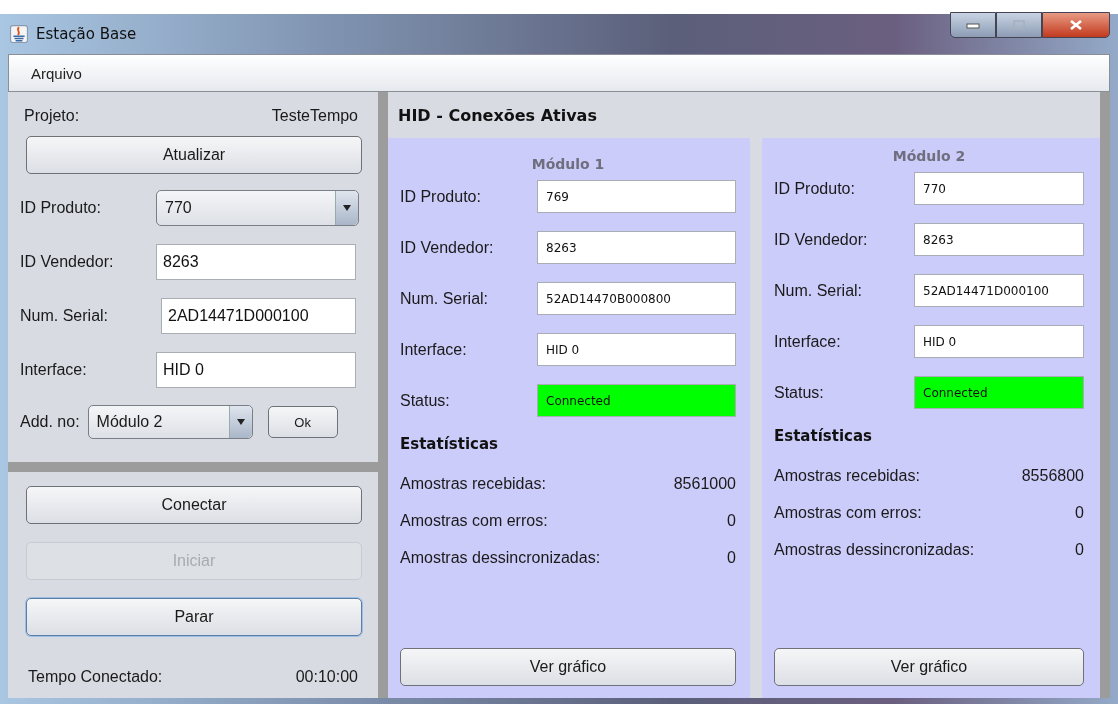 The width and height of the screenshot is (1118, 713). What do you see at coordinates (999, 188) in the screenshot?
I see `input-field: 770` at bounding box center [999, 188].